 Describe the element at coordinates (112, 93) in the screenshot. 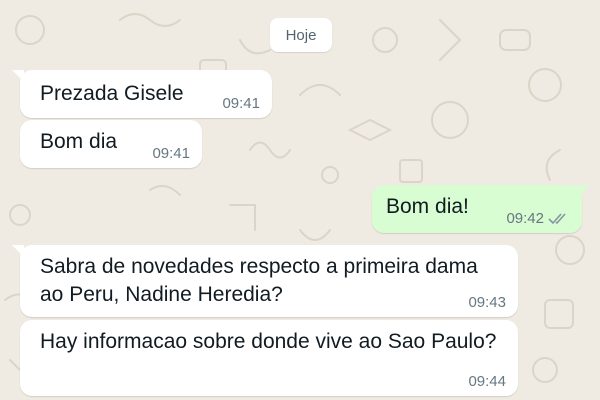

I see `message-text: Prezada Gisele` at that location.